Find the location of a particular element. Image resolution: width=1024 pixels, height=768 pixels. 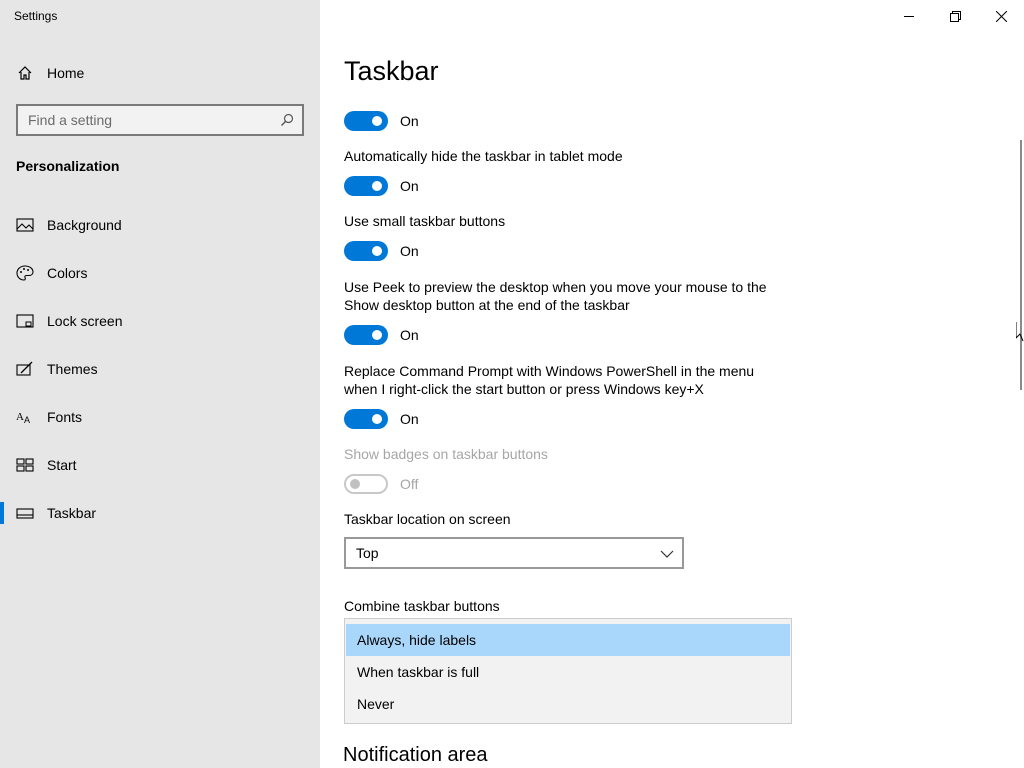

app-title: Settings is located at coordinates (36, 16).